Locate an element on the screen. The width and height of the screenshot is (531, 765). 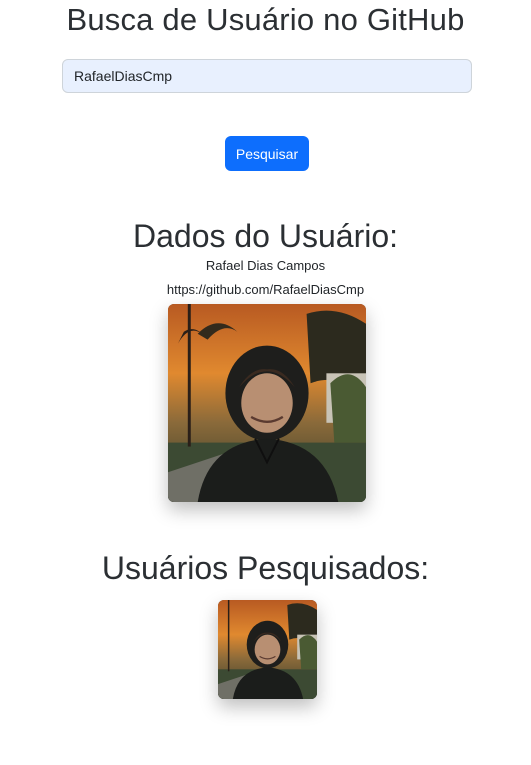
user-avatar is located at coordinates (267, 403).